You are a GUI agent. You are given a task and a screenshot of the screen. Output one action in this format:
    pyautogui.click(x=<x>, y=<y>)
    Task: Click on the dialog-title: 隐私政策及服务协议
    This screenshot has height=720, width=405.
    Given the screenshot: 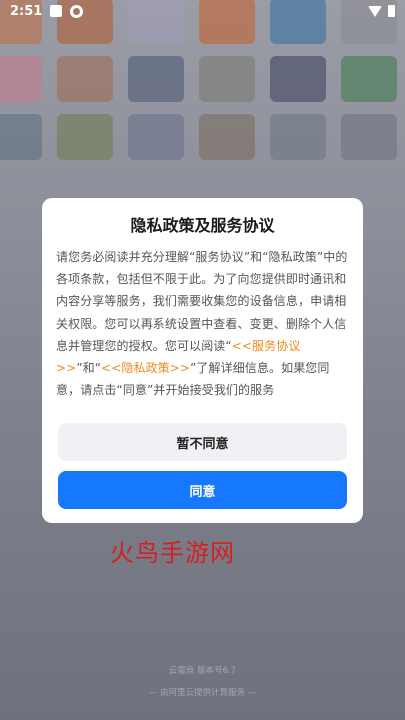 What is the action you would take?
    pyautogui.click(x=202, y=225)
    